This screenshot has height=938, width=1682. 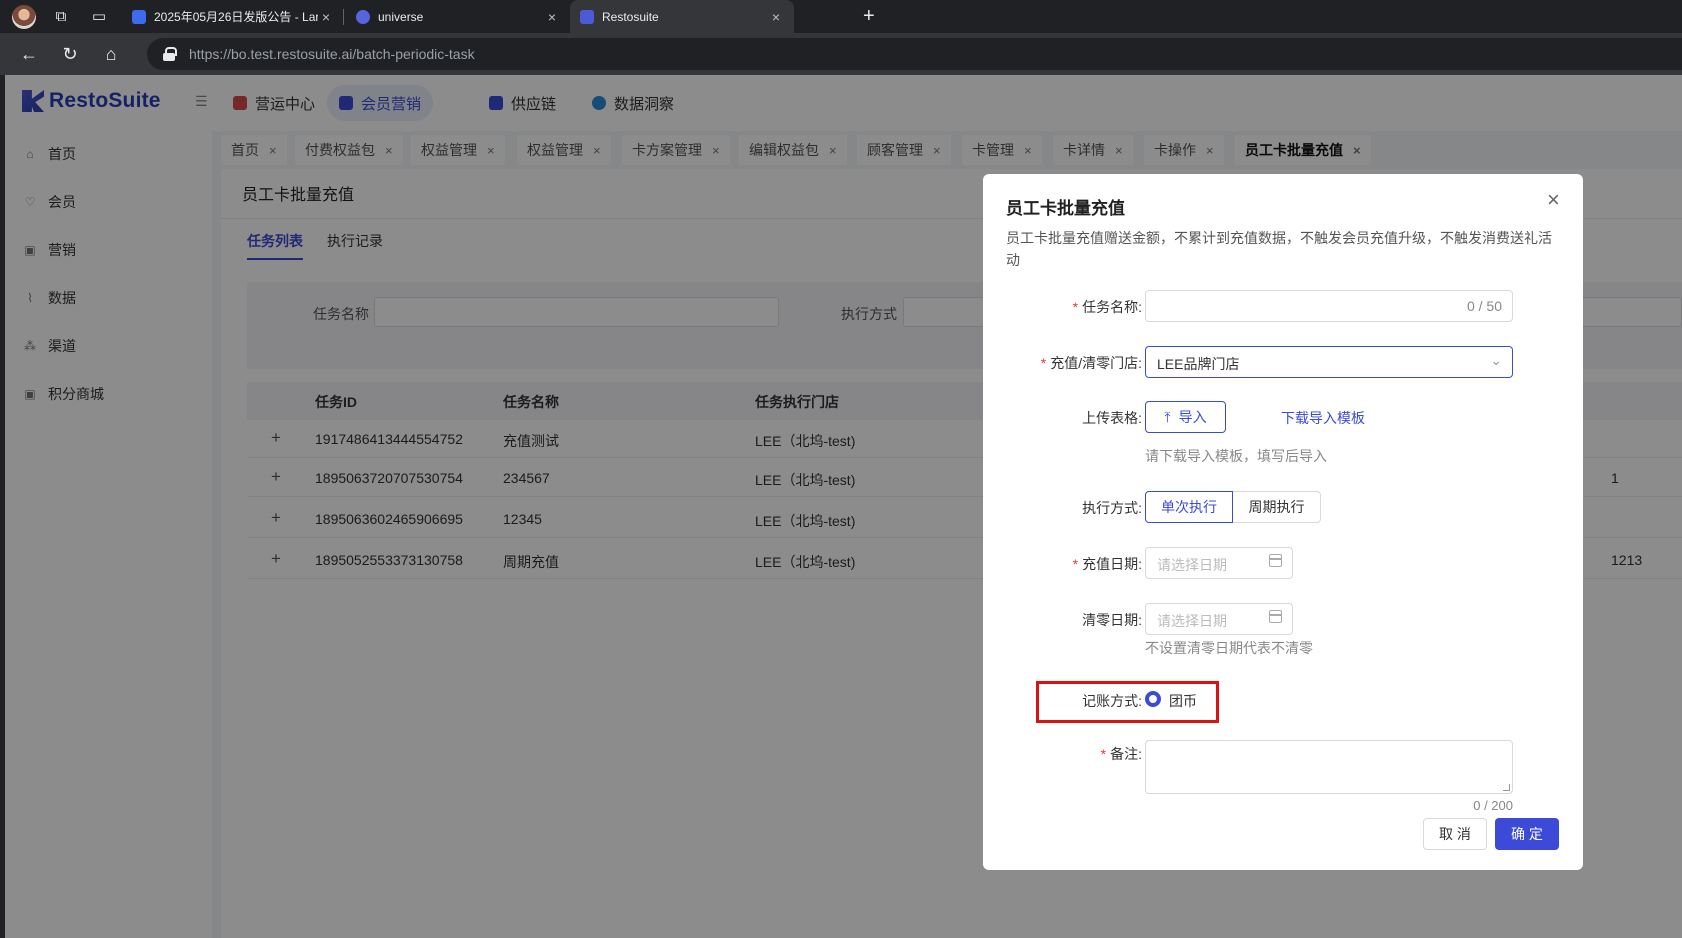 I want to click on task-name-char-count: 0 / 50, so click(x=1484, y=306).